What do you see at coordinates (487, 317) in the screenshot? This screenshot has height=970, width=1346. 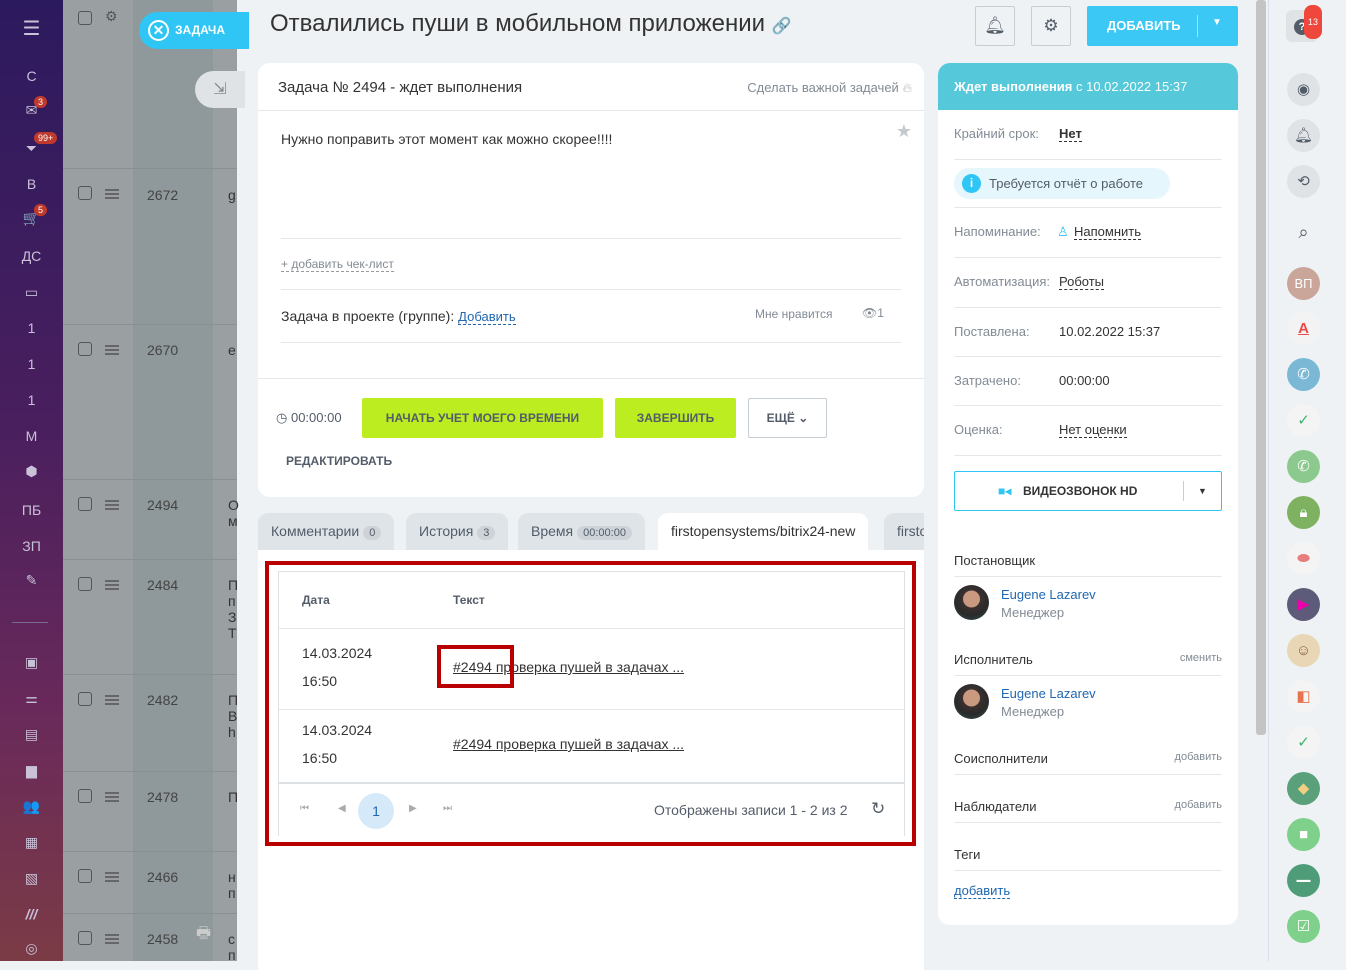 I see `add-project-link: Добавить` at bounding box center [487, 317].